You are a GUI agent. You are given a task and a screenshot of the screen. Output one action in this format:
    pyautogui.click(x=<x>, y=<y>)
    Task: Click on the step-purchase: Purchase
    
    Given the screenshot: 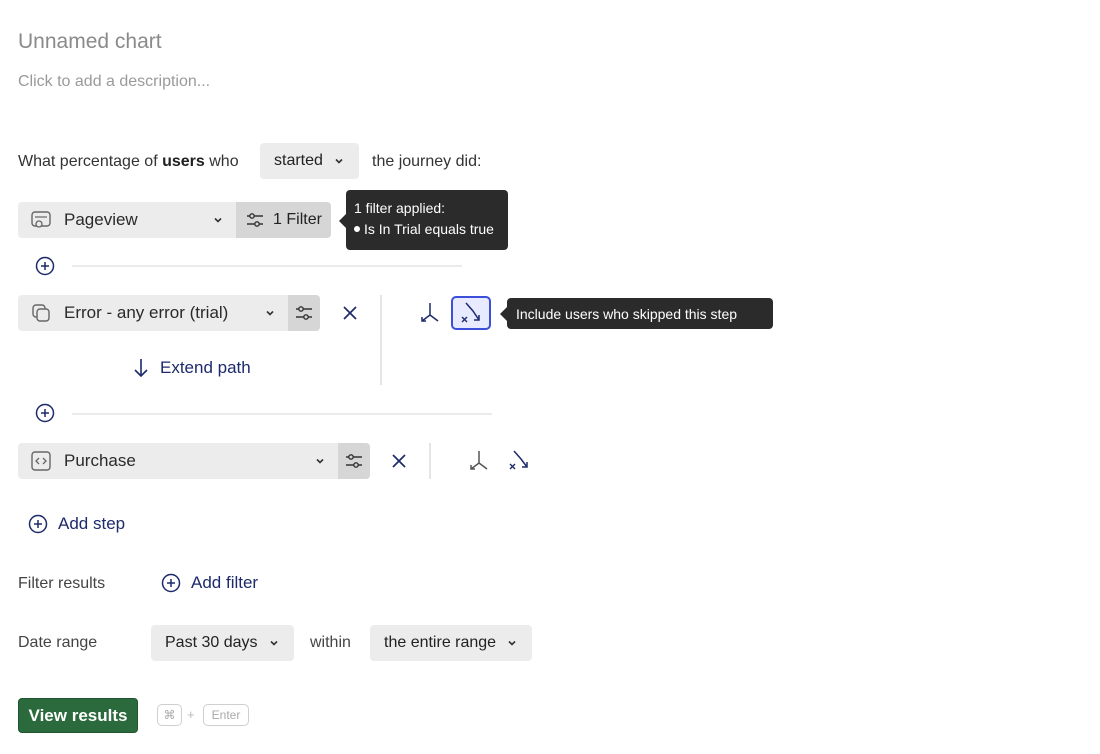 What is the action you would take?
    pyautogui.click(x=194, y=461)
    